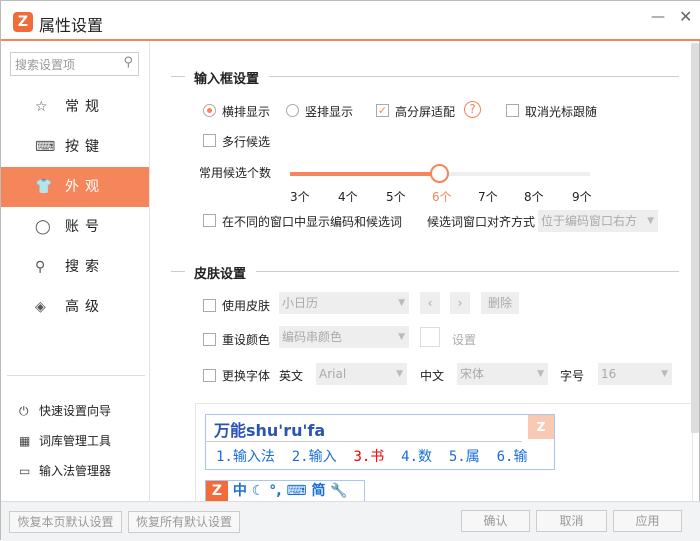  Describe the element at coordinates (209, 339) in the screenshot. I see `reset-color-checkbox` at that location.